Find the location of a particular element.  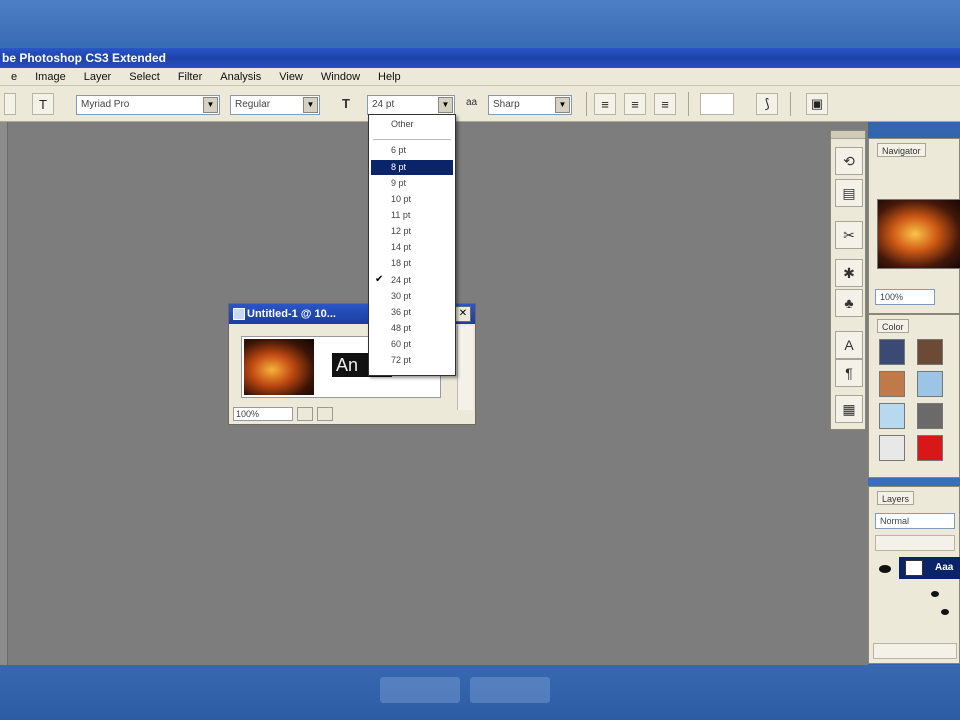

brushes-button: ✱ is located at coordinates (849, 273).